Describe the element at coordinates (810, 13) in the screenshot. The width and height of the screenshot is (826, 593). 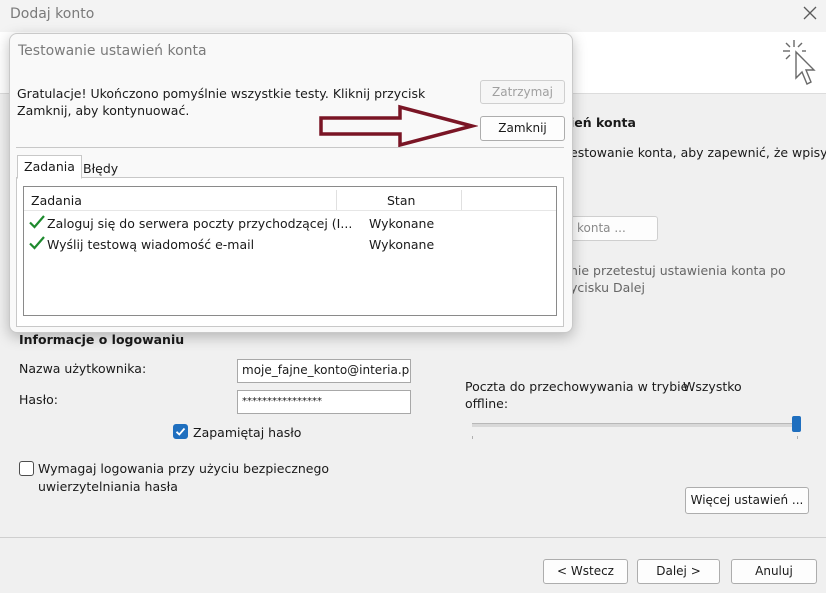
I see `close-icon` at that location.